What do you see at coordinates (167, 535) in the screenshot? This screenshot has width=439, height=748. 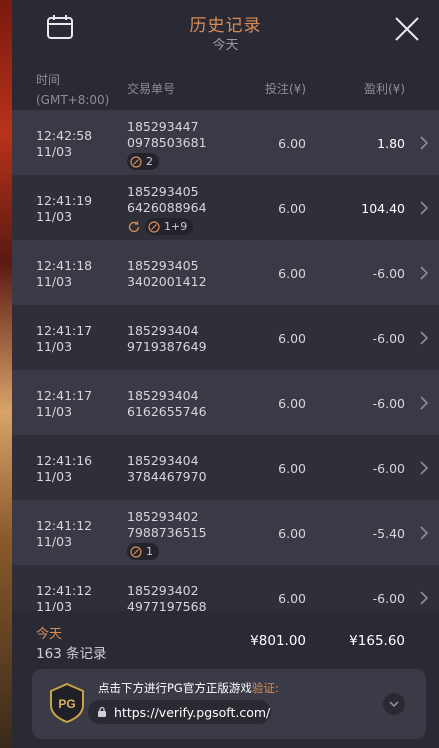 I see `row-order-id: 185293402 7988736515 1` at bounding box center [167, 535].